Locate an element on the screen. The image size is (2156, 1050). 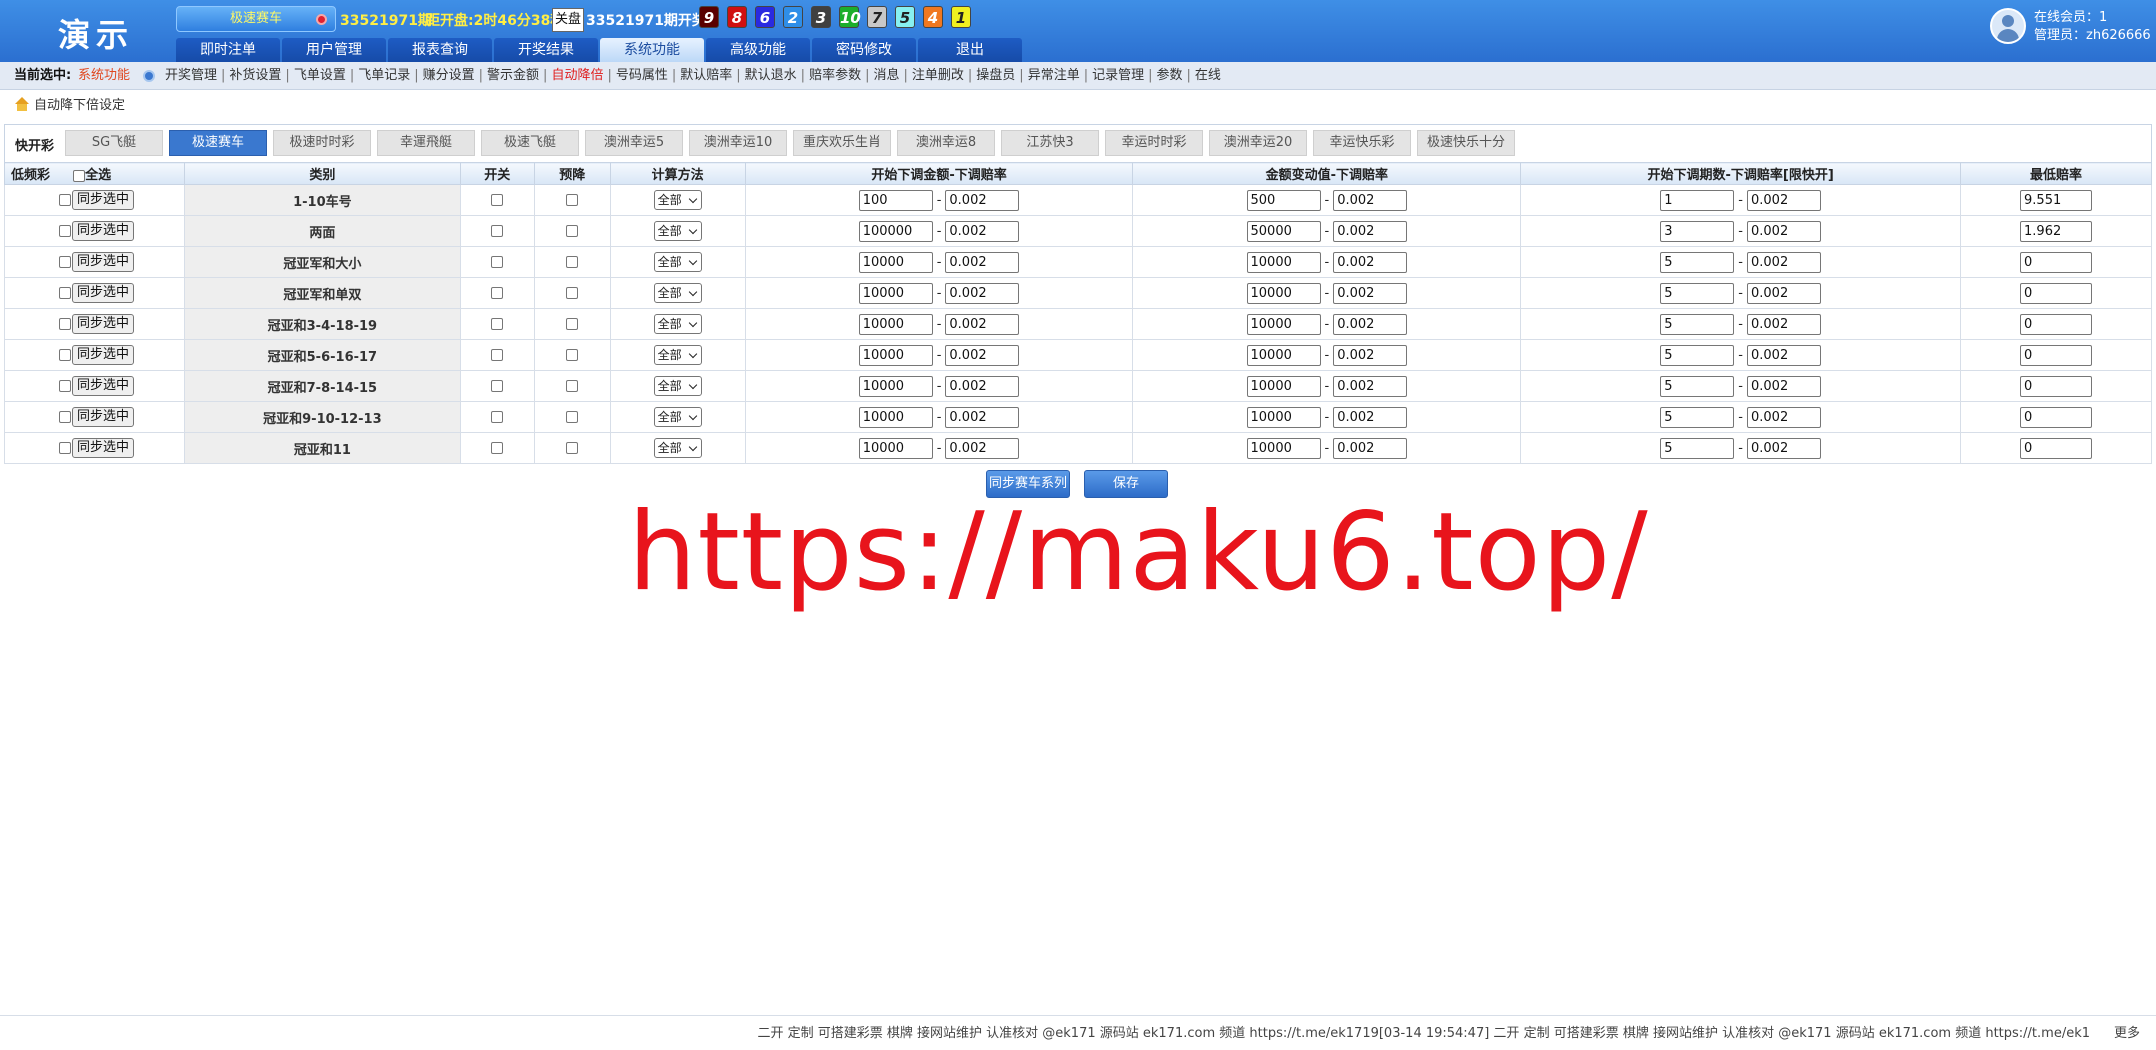
lottery-tab: 极速时时彩 is located at coordinates (322, 143).